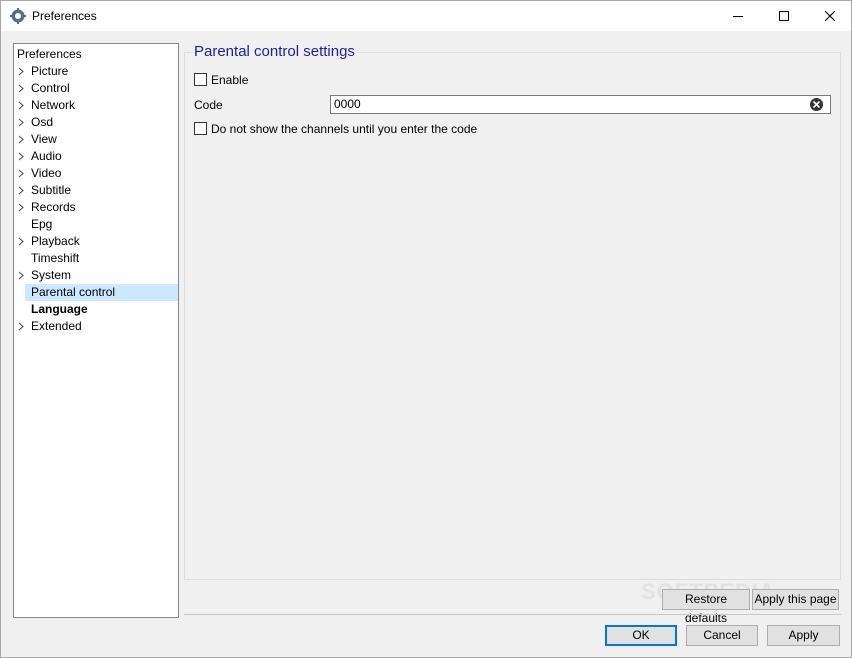 The image size is (852, 658). Describe the element at coordinates (59, 309) in the screenshot. I see `tree-item-label: Language` at that location.